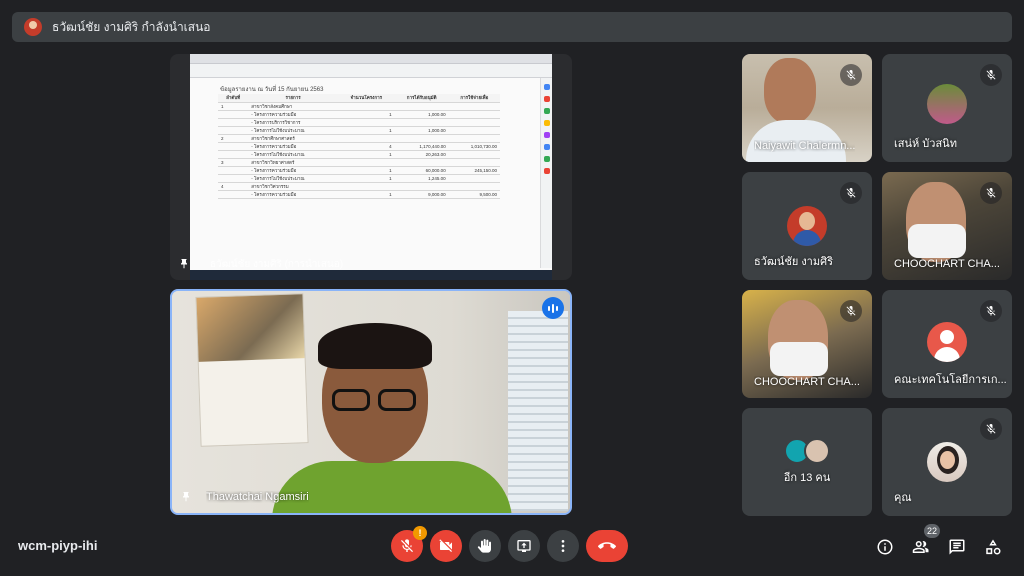  I want to click on self-tile: คุณ, so click(947, 462).